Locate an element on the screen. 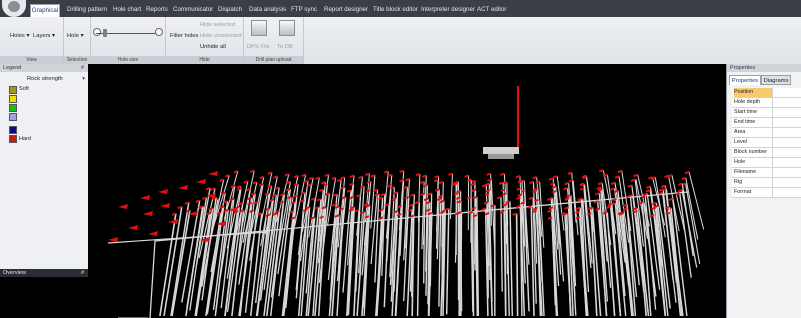 Image resolution: width=801 pixels, height=318 pixels. property-row-block-number: Block number is located at coordinates (766, 153).